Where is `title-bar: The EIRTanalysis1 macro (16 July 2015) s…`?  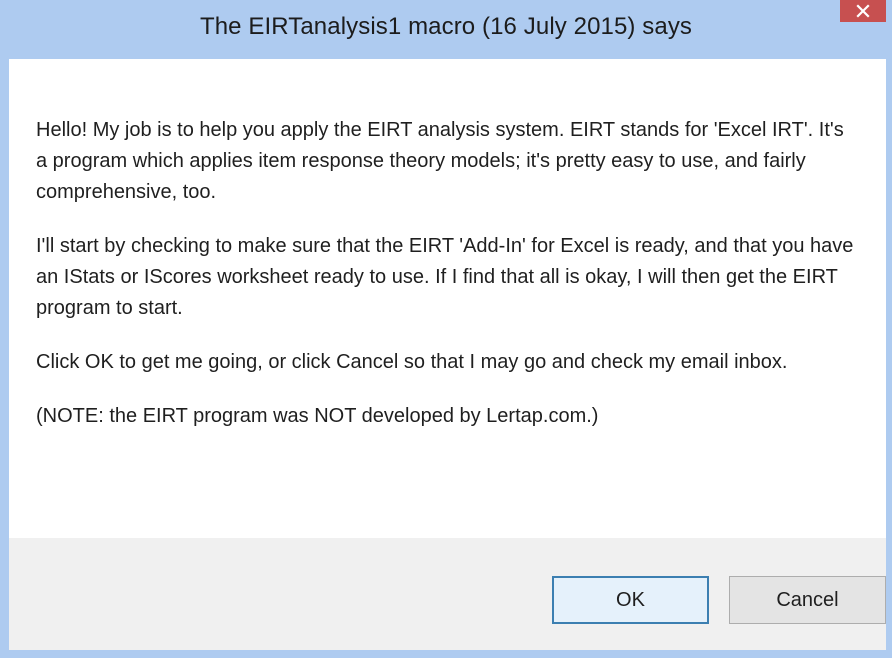
title-bar: The EIRTanalysis1 macro (16 July 2015) s… is located at coordinates (446, 29).